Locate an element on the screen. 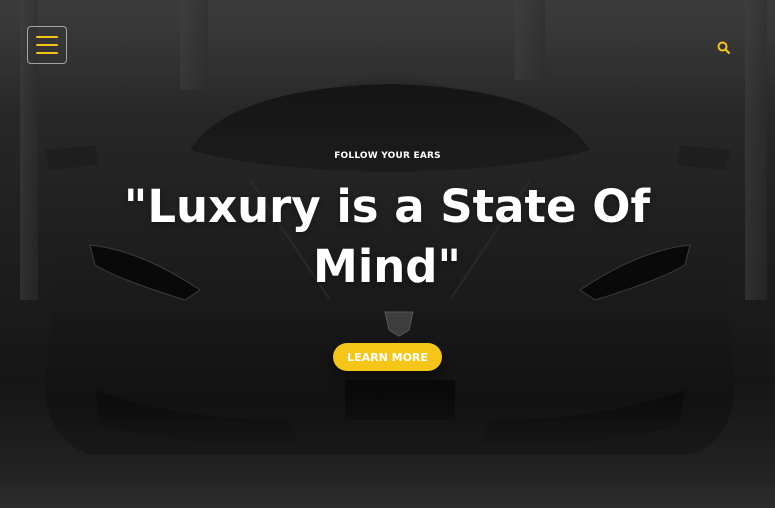 This screenshot has height=508, width=775. search-icon is located at coordinates (724, 48).